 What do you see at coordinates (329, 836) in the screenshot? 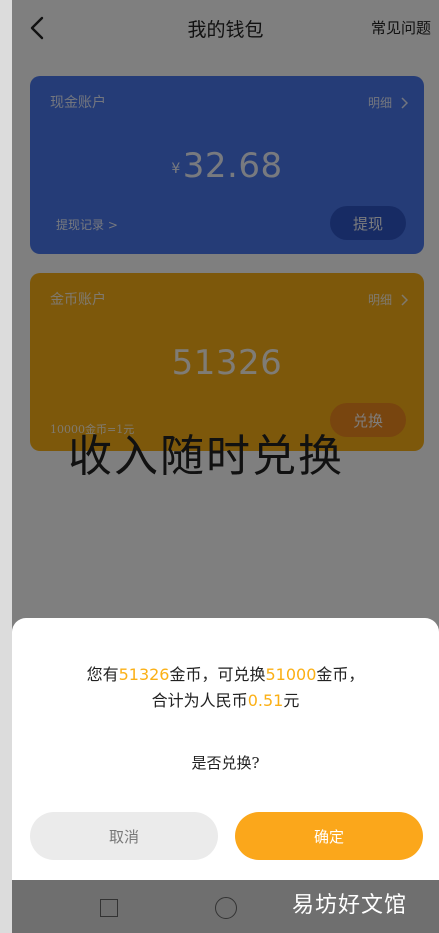
I see `confirm-button: 确定` at bounding box center [329, 836].